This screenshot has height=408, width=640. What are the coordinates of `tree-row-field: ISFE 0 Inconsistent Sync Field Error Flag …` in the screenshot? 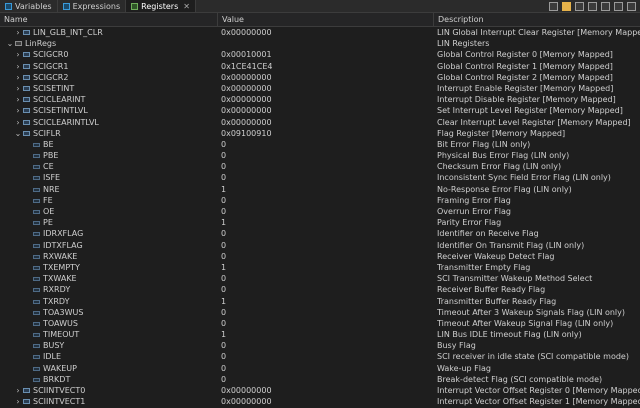 It's located at (320, 177).